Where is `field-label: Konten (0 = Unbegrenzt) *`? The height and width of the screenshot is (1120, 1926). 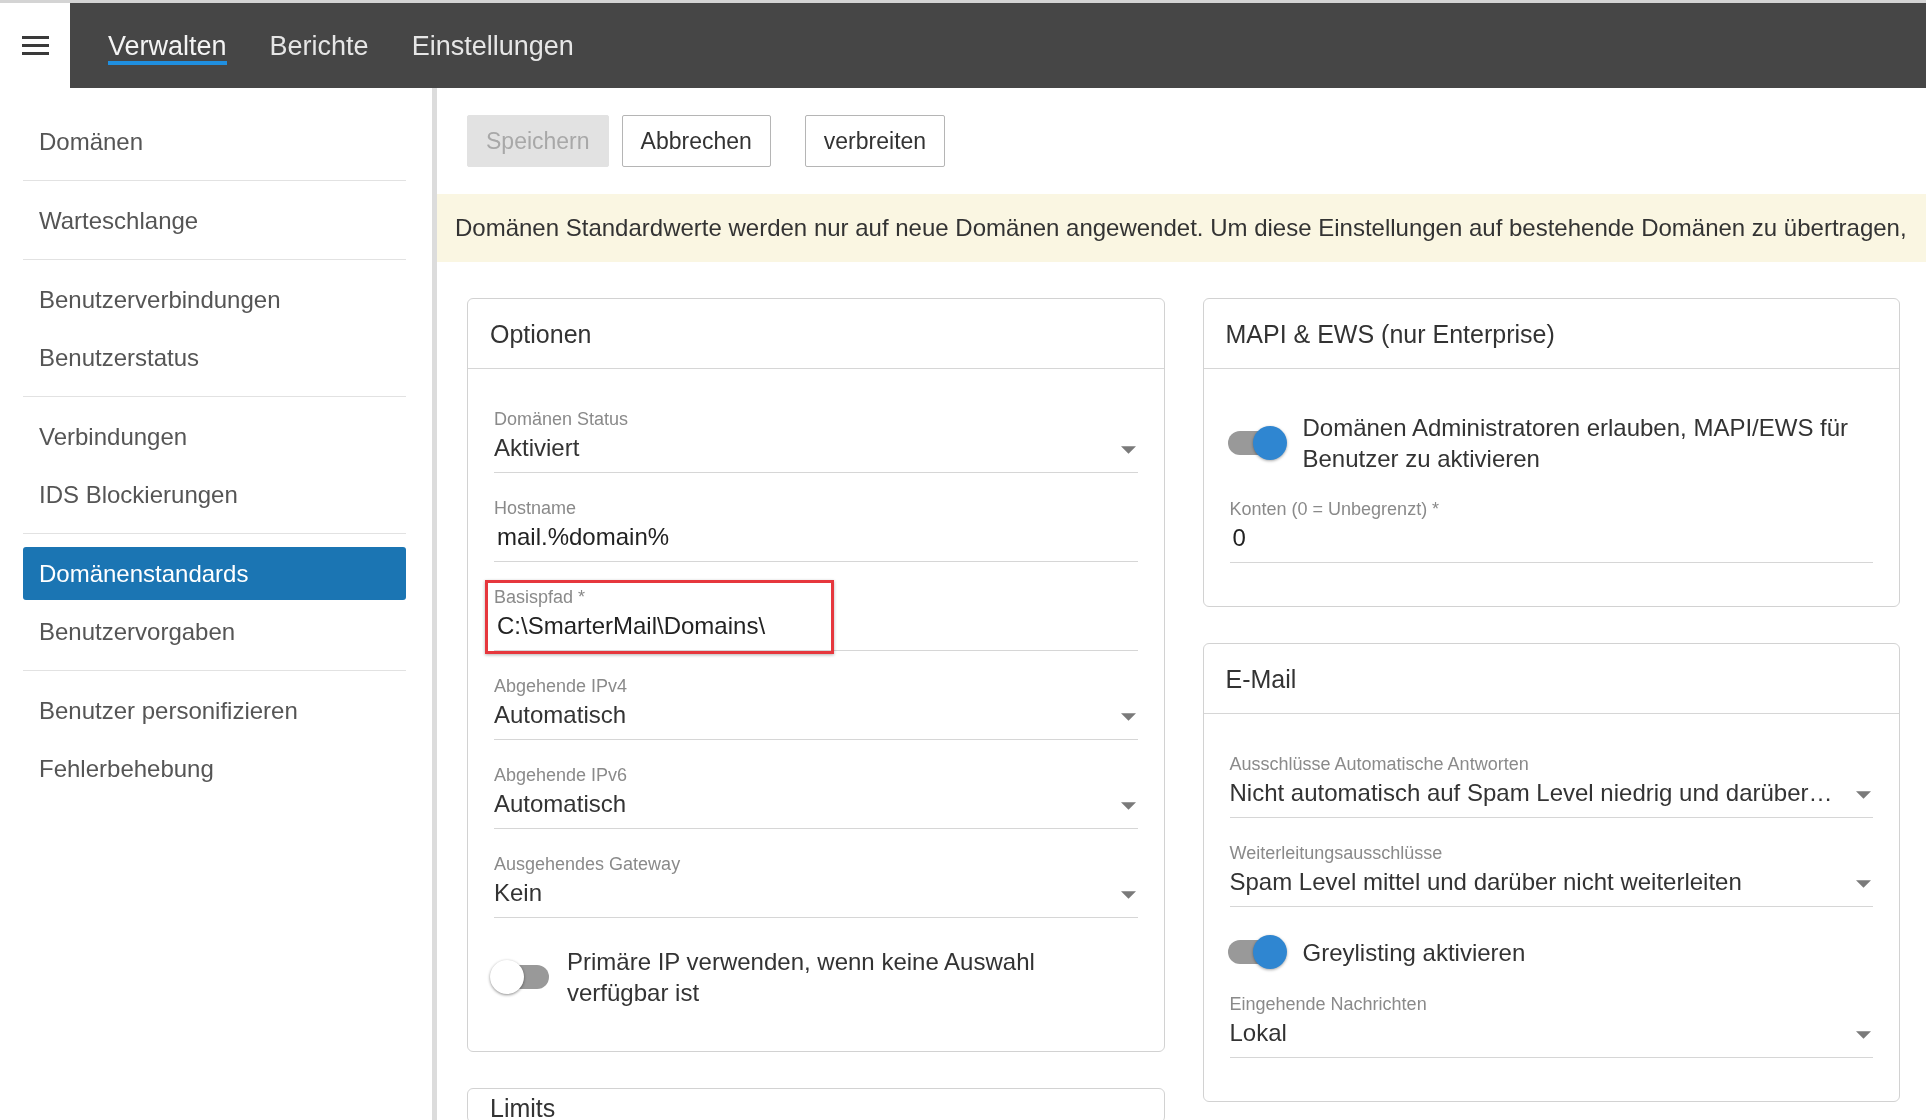 field-label: Konten (0 = Unbegrenzt) * is located at coordinates (1335, 509).